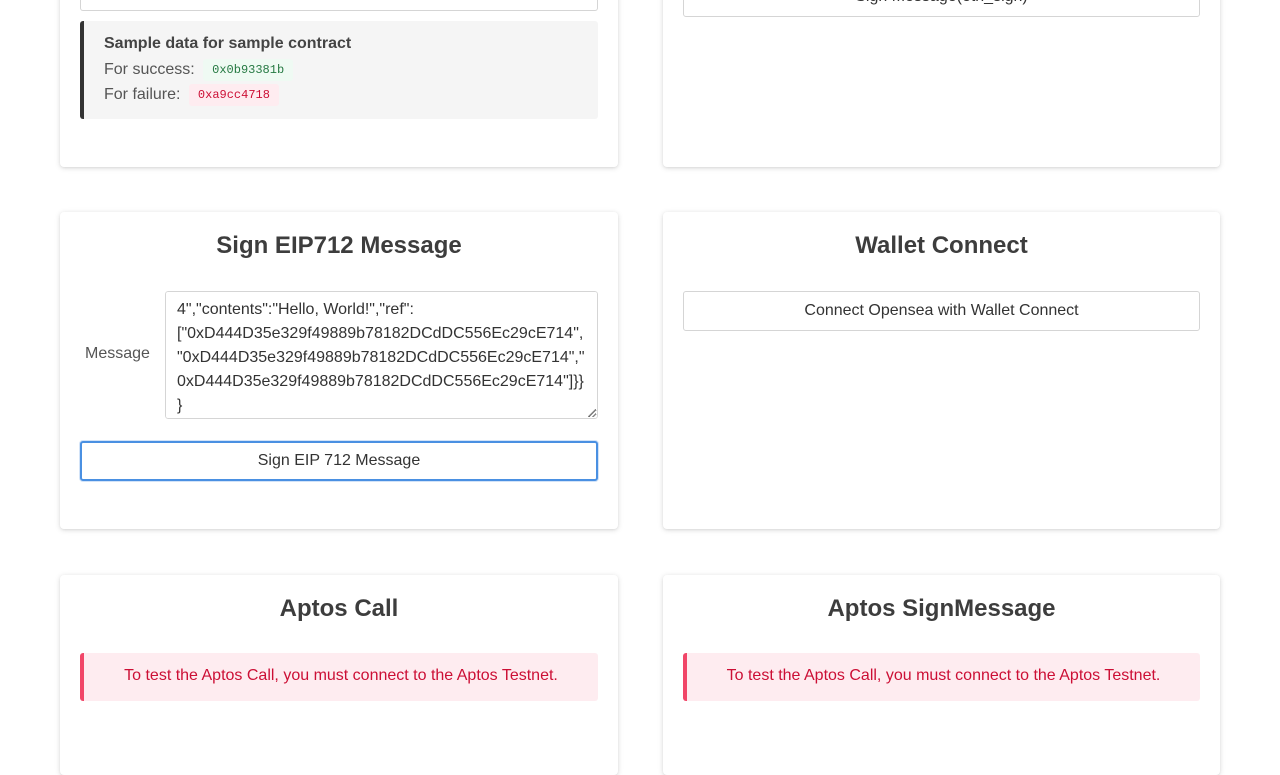 Image resolution: width=1280 pixels, height=775 pixels. I want to click on aptos-sign-title: Aptos SignMessage, so click(941, 608).